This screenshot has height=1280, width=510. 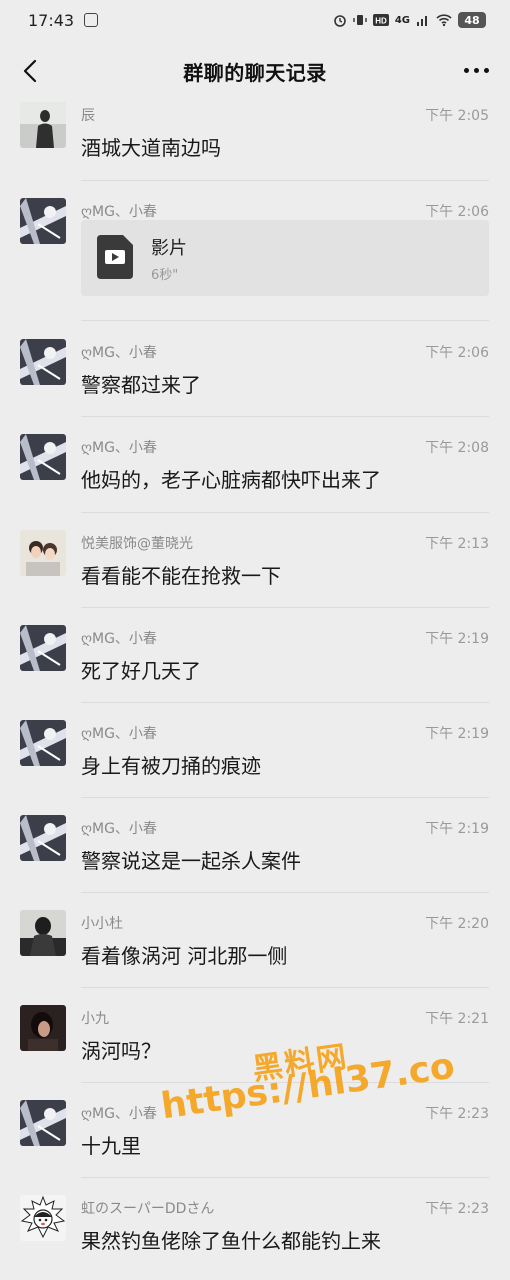 What do you see at coordinates (111, 1144) in the screenshot?
I see `message-text: 十九里` at bounding box center [111, 1144].